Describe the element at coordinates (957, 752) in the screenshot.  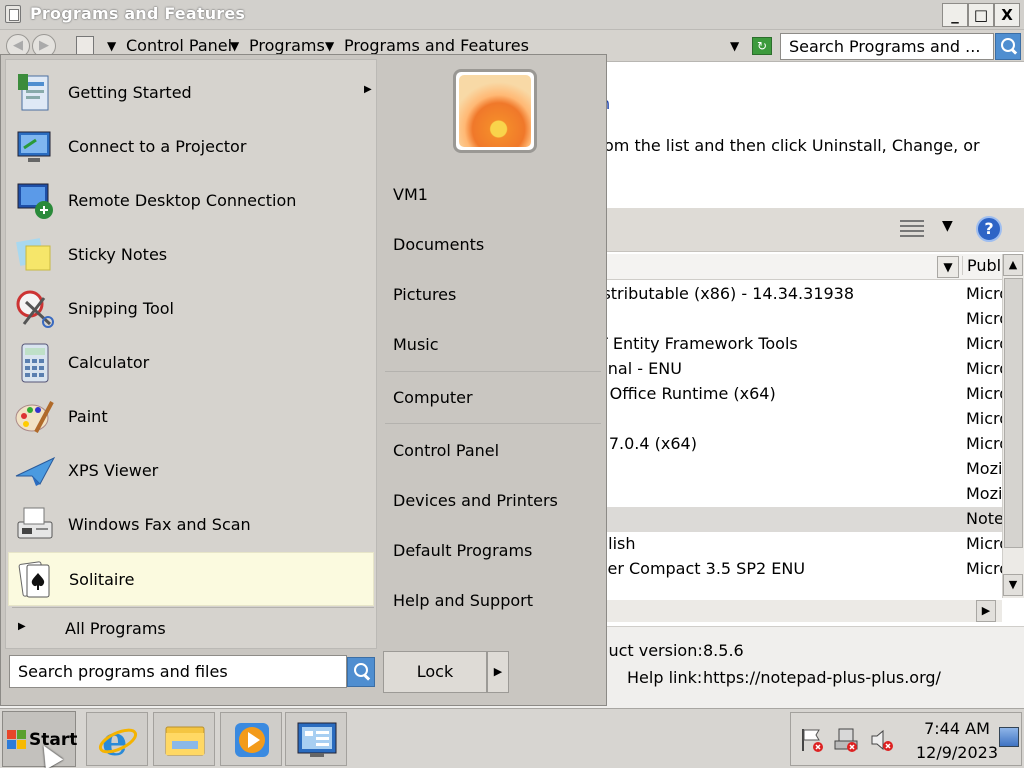
I see `clock-date: 12/9/2023` at that location.